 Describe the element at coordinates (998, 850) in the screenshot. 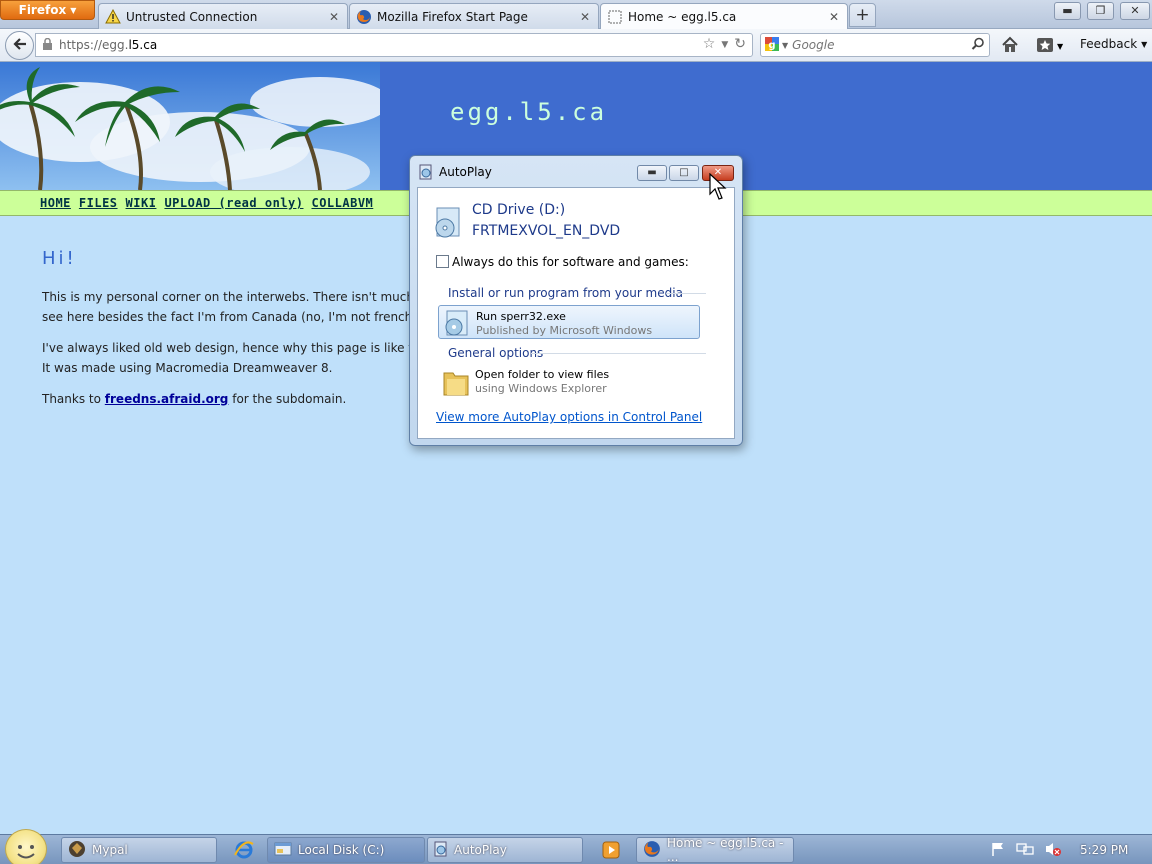

I see `flag-icon` at that location.